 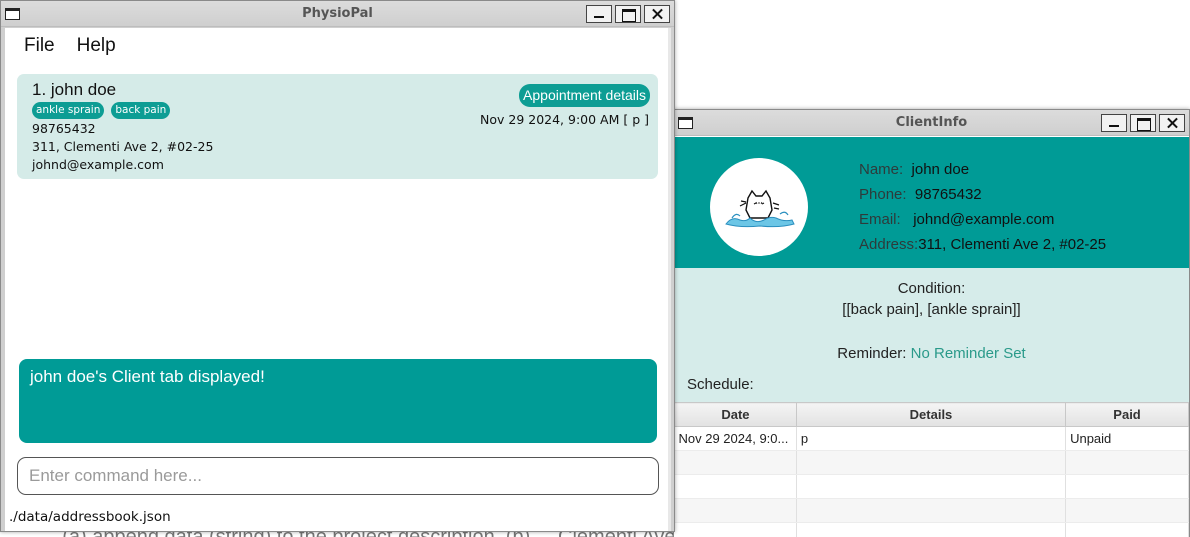 I want to click on phone-row: Phone: 98765432, so click(x=982, y=194).